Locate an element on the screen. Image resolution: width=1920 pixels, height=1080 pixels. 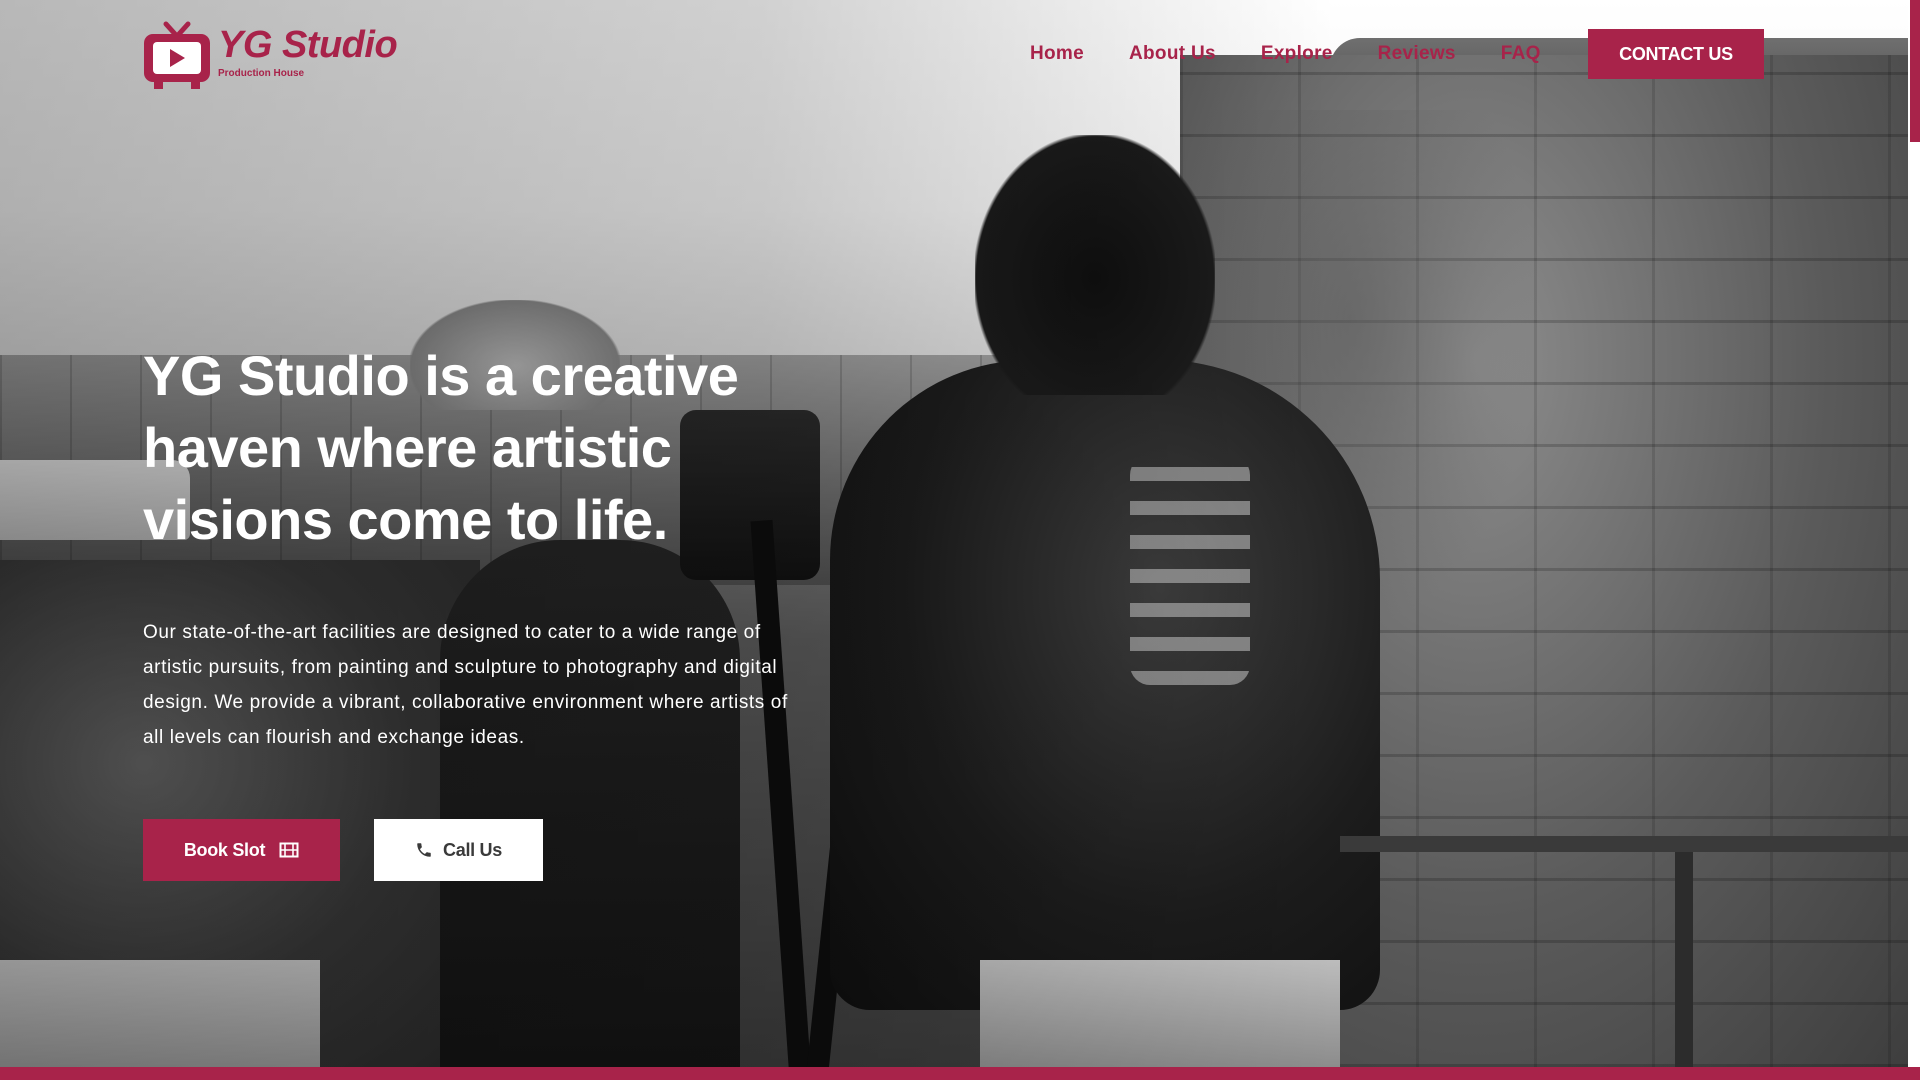
logo-title: YG Studio is located at coordinates (308, 45).